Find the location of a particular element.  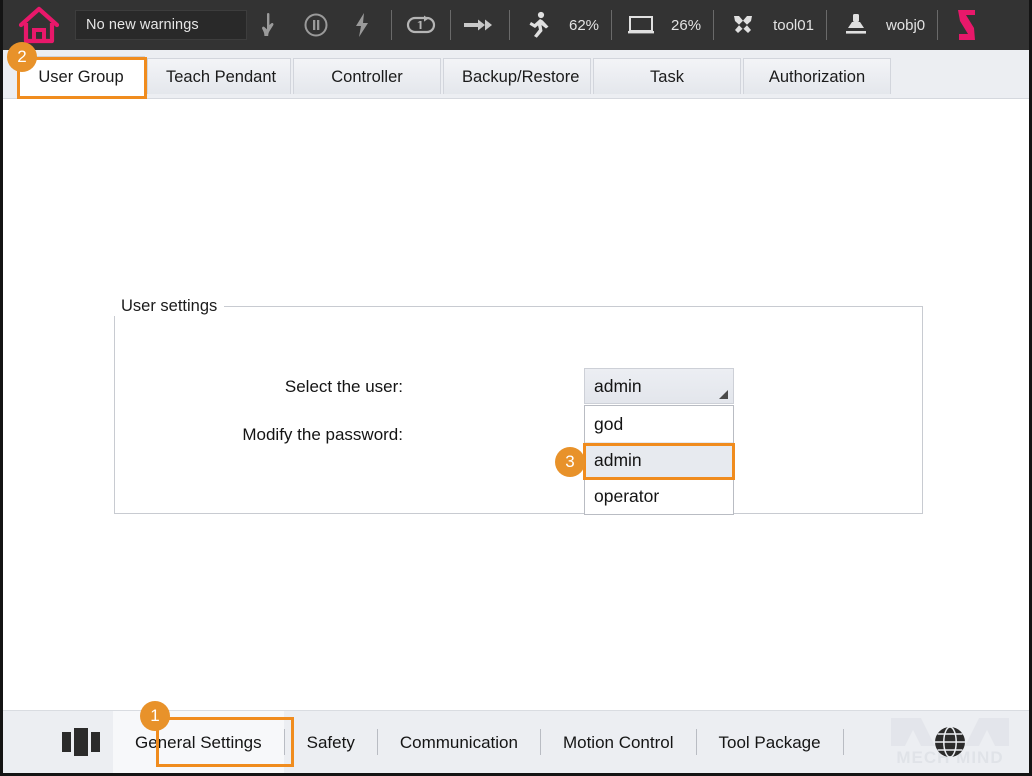

loop-once-icon is located at coordinates (421, 25).